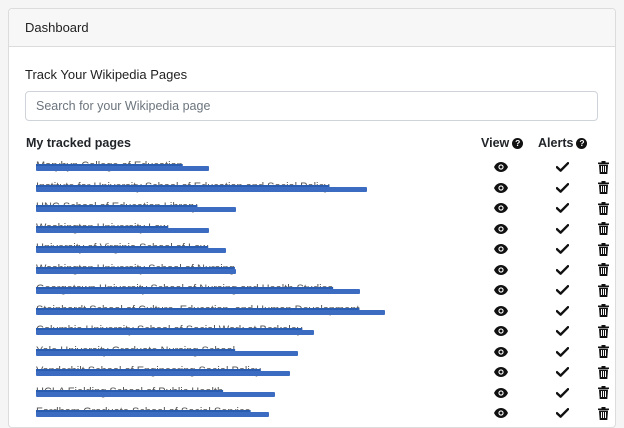 This screenshot has width=624, height=428. I want to click on tracked-page-link: Maryhyn College of Education, so click(122, 167).